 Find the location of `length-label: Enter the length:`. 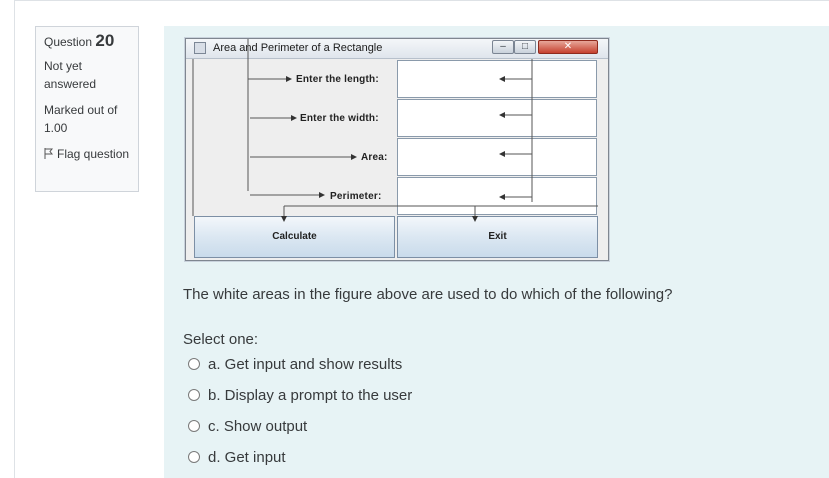

length-label: Enter the length: is located at coordinates (337, 79).